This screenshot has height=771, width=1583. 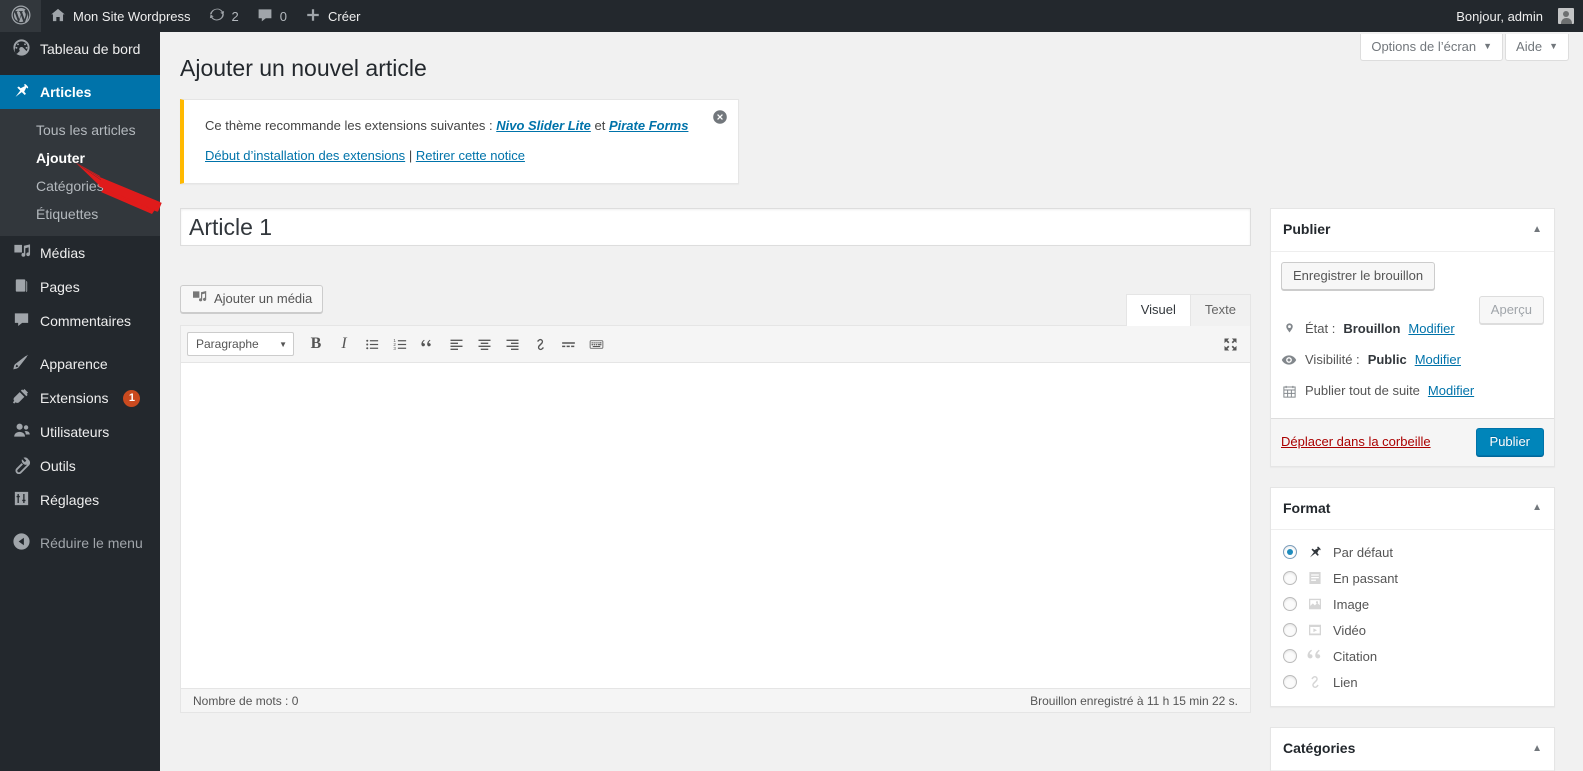 What do you see at coordinates (1290, 630) in the screenshot?
I see `radio-video` at bounding box center [1290, 630].